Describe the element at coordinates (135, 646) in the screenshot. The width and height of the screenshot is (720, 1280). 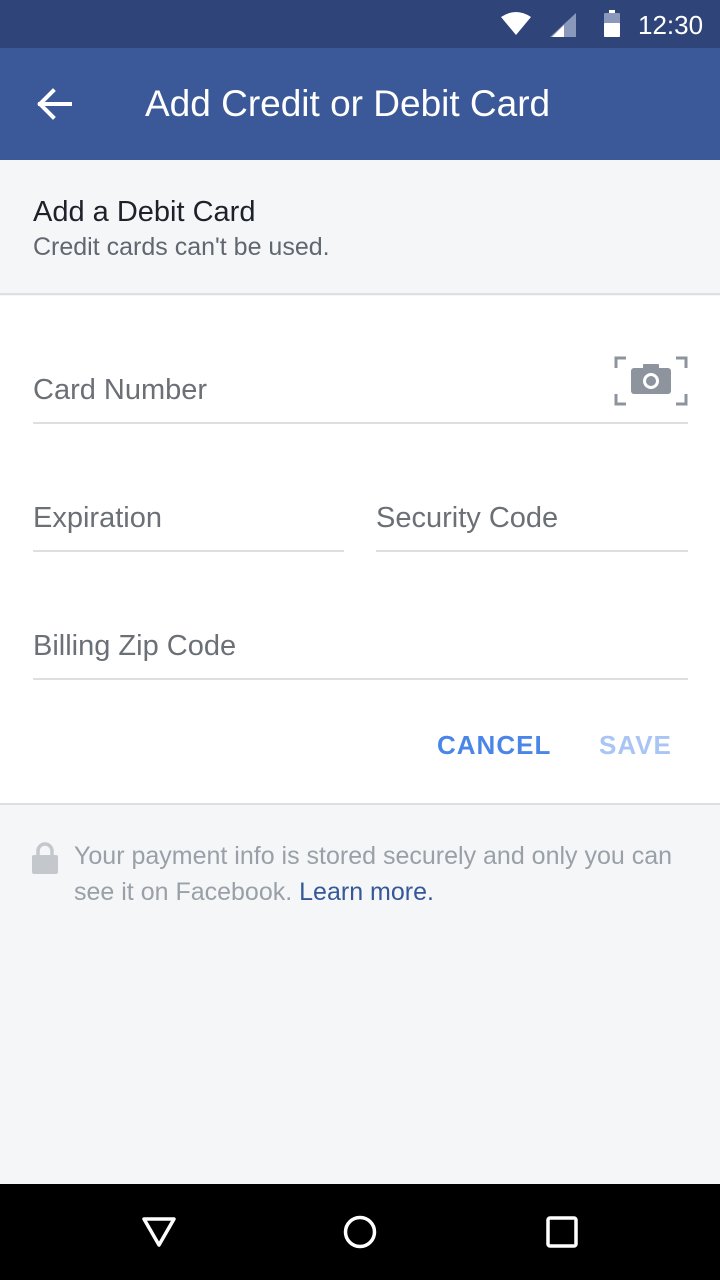
I see `billing-zip-placeholder: Billing Zip Code` at that location.